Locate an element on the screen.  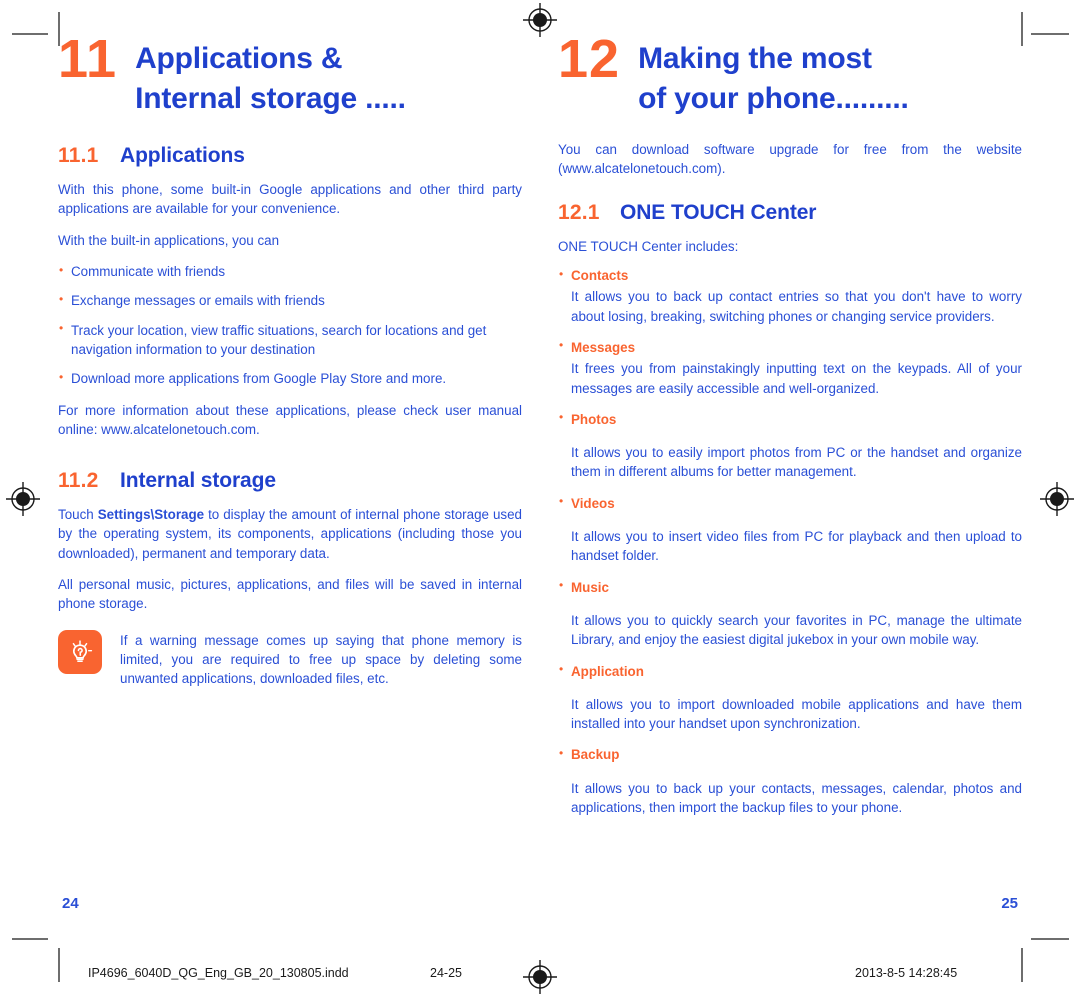
settings-storage-path: Settings\Storage is located at coordinates (151, 515).